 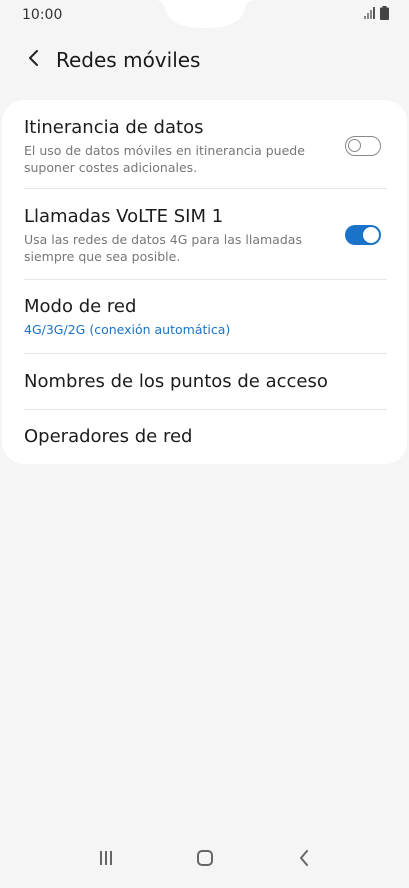 I want to click on home-icon, so click(x=205, y=860).